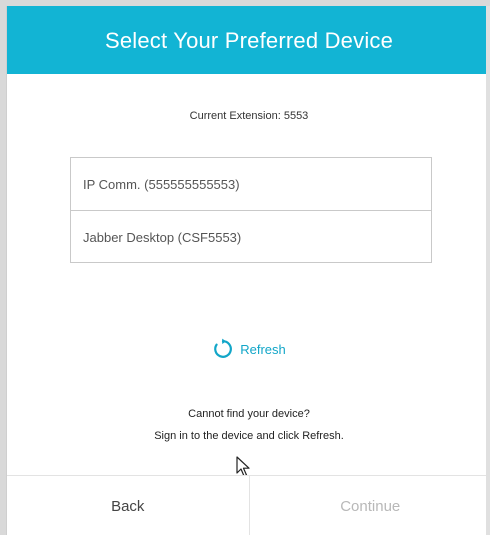  I want to click on dialog-title: Select Your Preferred Device, so click(249, 40).